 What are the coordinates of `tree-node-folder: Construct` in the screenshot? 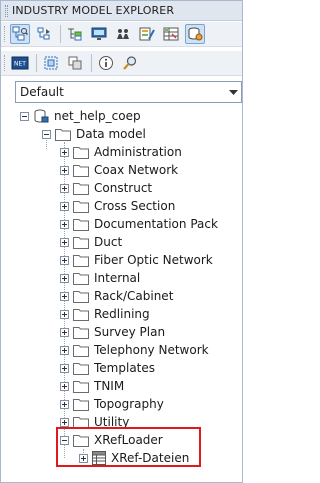 It's located at (106, 188).